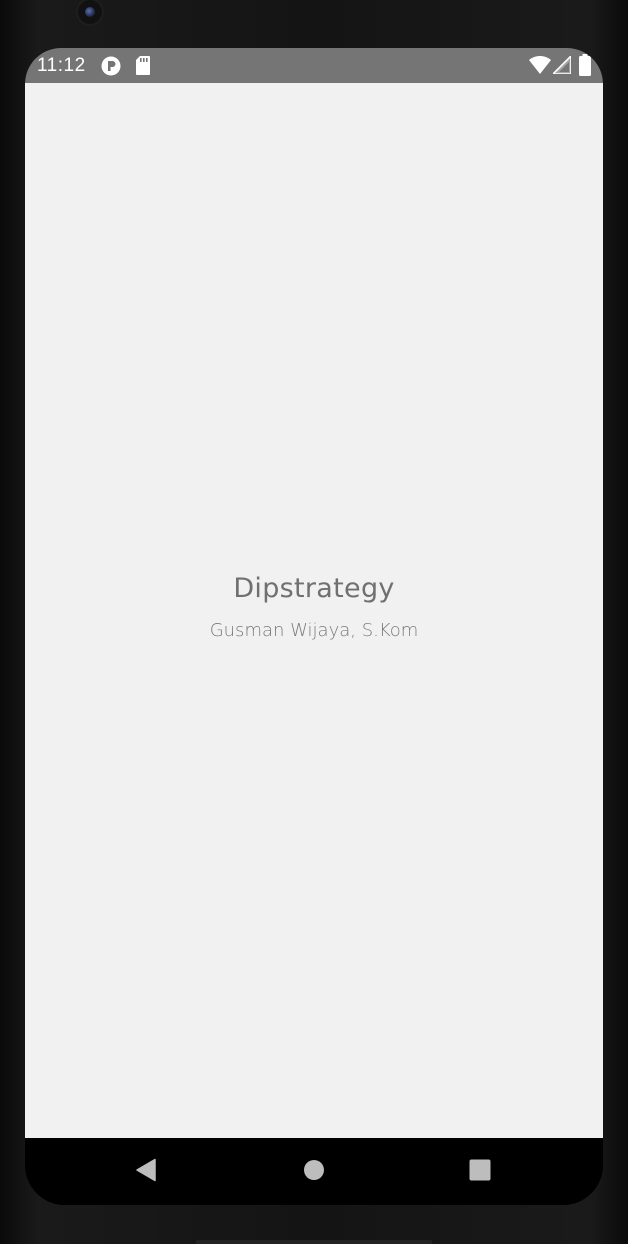  I want to click on navigation-bar, so click(314, 1171).